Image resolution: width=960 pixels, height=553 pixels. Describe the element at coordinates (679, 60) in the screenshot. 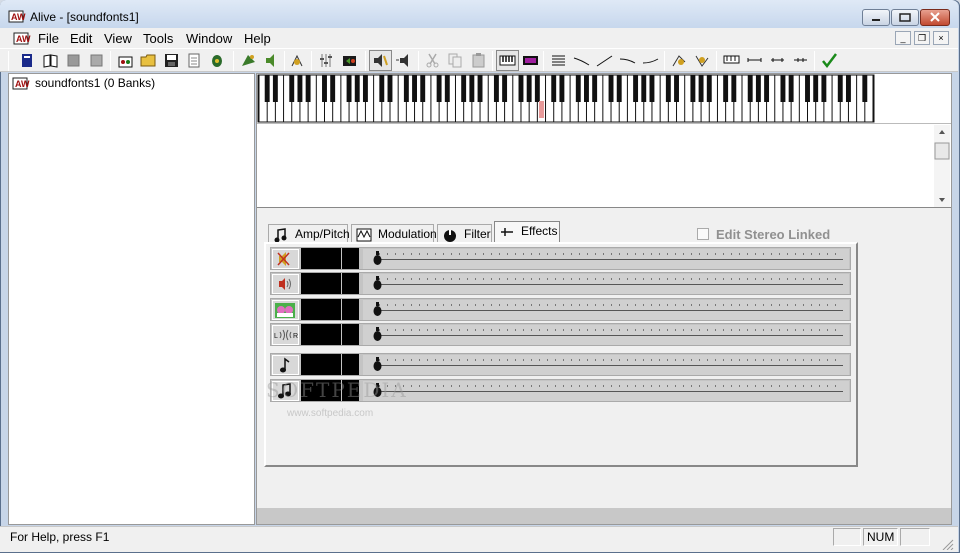

I see `tool-a-icon` at that location.